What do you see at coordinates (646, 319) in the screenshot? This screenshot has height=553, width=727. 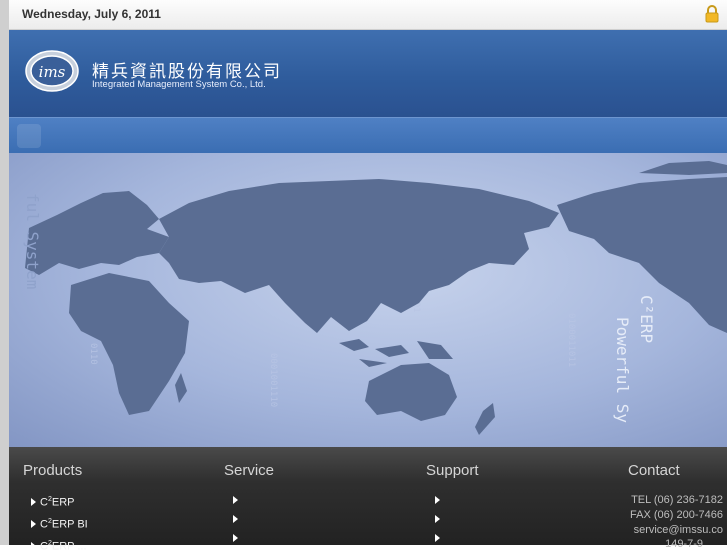 I see `banner-product-tag: C²ERP` at bounding box center [646, 319].